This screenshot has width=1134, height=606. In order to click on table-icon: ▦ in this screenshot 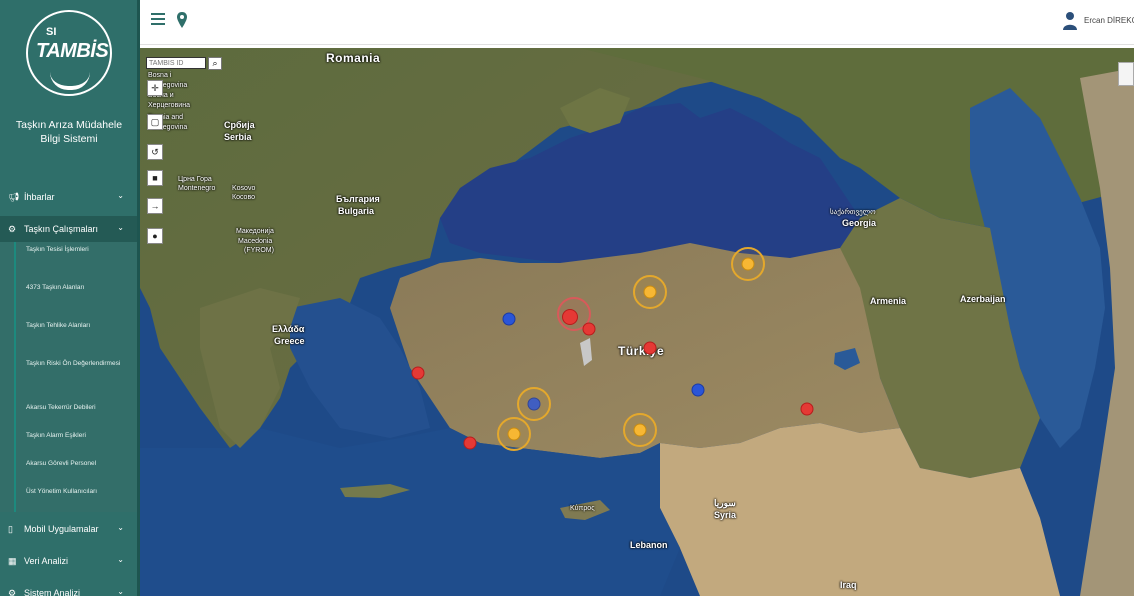, I will do `click(12, 560)`.